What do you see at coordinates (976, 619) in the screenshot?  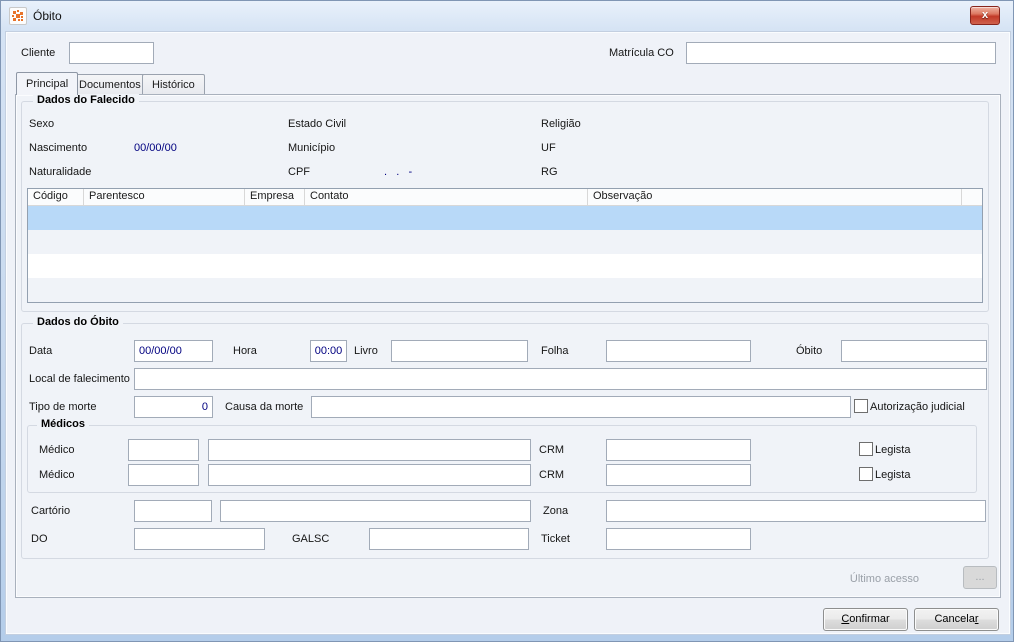 I see `cancelar-accel: r` at bounding box center [976, 619].